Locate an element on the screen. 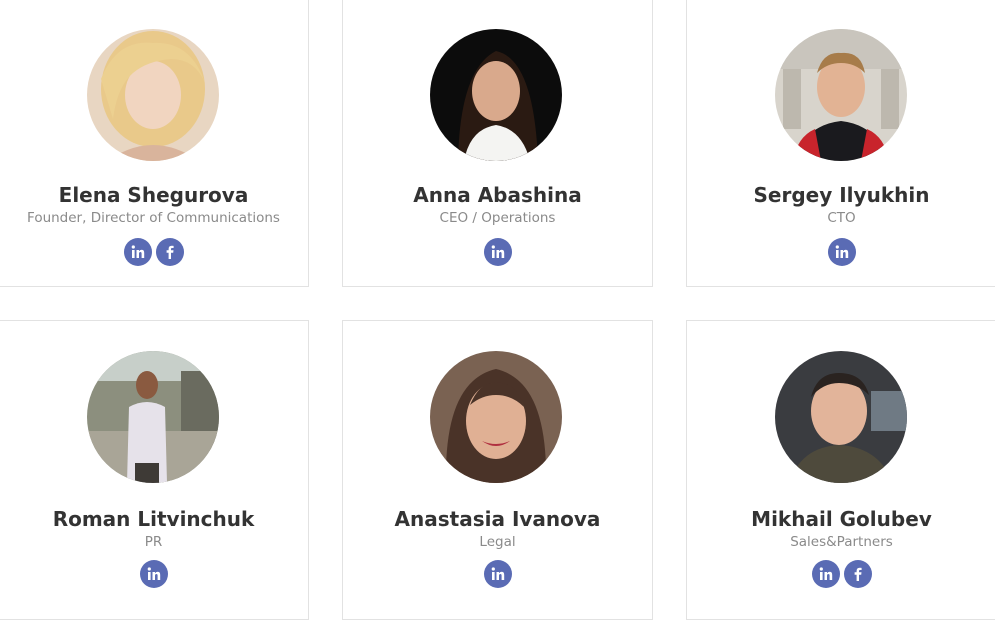 Image resolution: width=995 pixels, height=620 pixels. member-name: Sergey Ilyukhin is located at coordinates (841, 195).